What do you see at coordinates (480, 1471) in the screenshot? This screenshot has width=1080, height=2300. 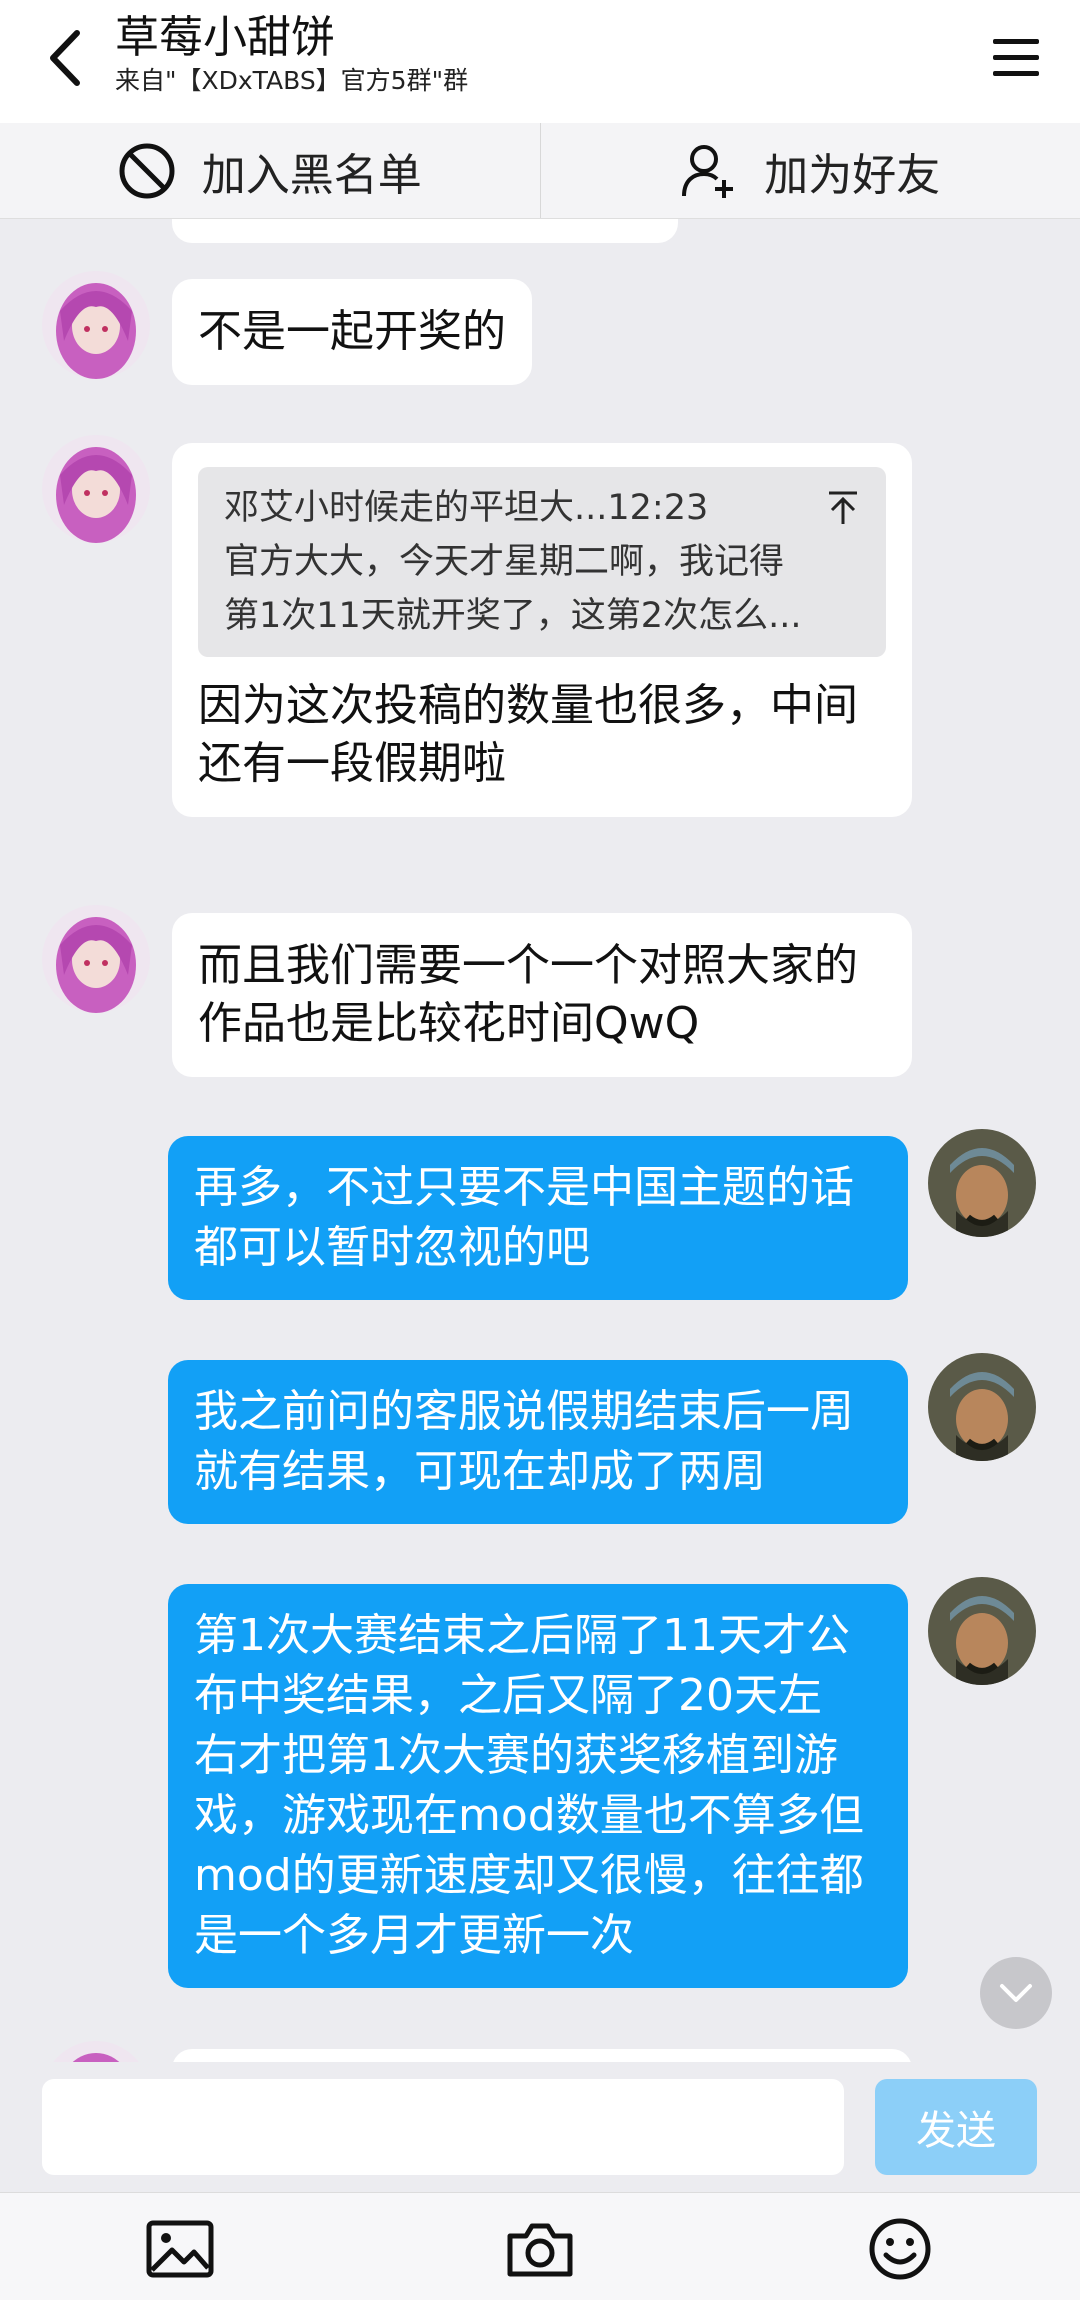 I see `message-text-line: 就有结果，可现在却成了两周` at bounding box center [480, 1471].